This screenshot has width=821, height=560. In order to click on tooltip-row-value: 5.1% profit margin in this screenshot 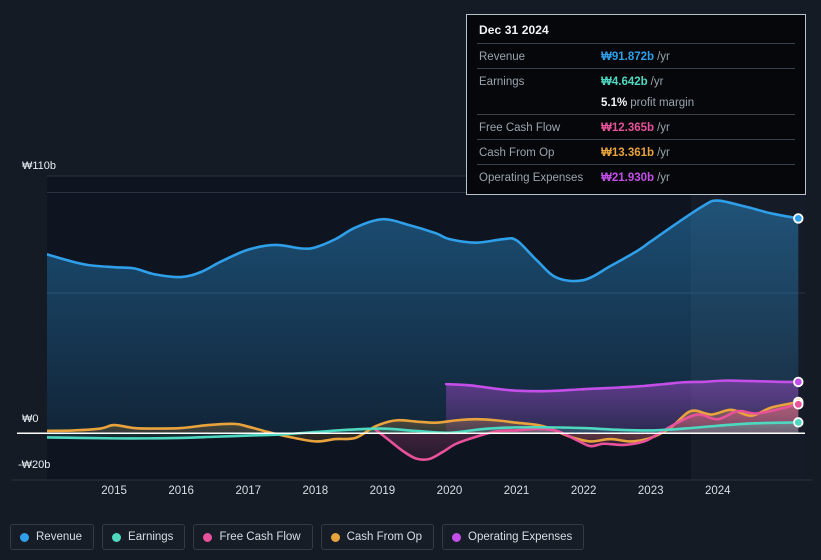, I will do `click(648, 103)`.